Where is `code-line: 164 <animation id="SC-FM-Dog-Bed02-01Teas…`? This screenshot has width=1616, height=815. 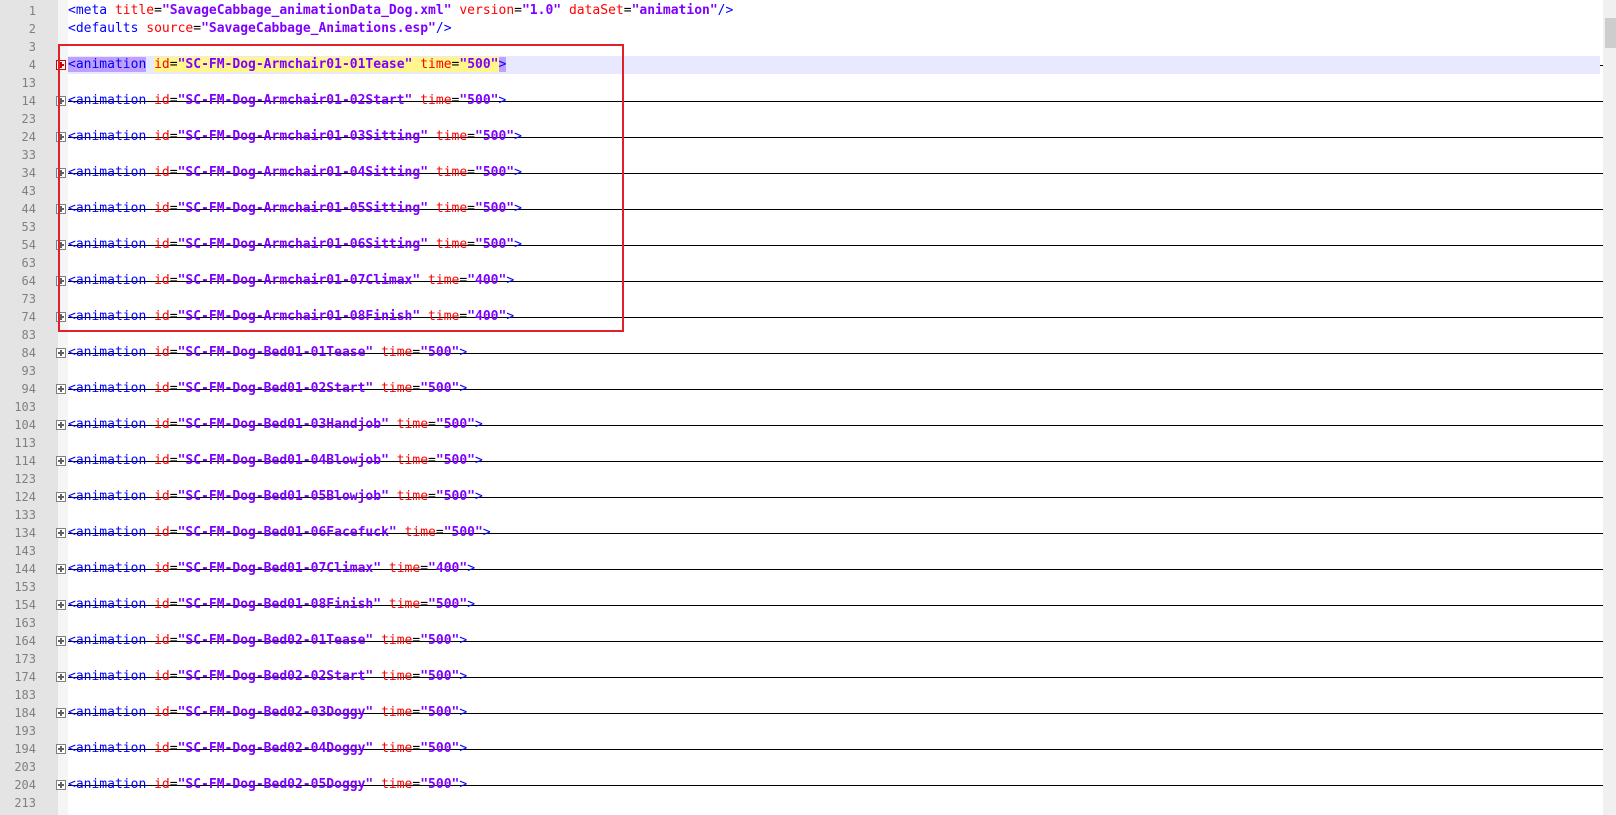 code-line: 164 <animation id="SC-FM-Dog-Bed02-01Teas… is located at coordinates (802, 641).